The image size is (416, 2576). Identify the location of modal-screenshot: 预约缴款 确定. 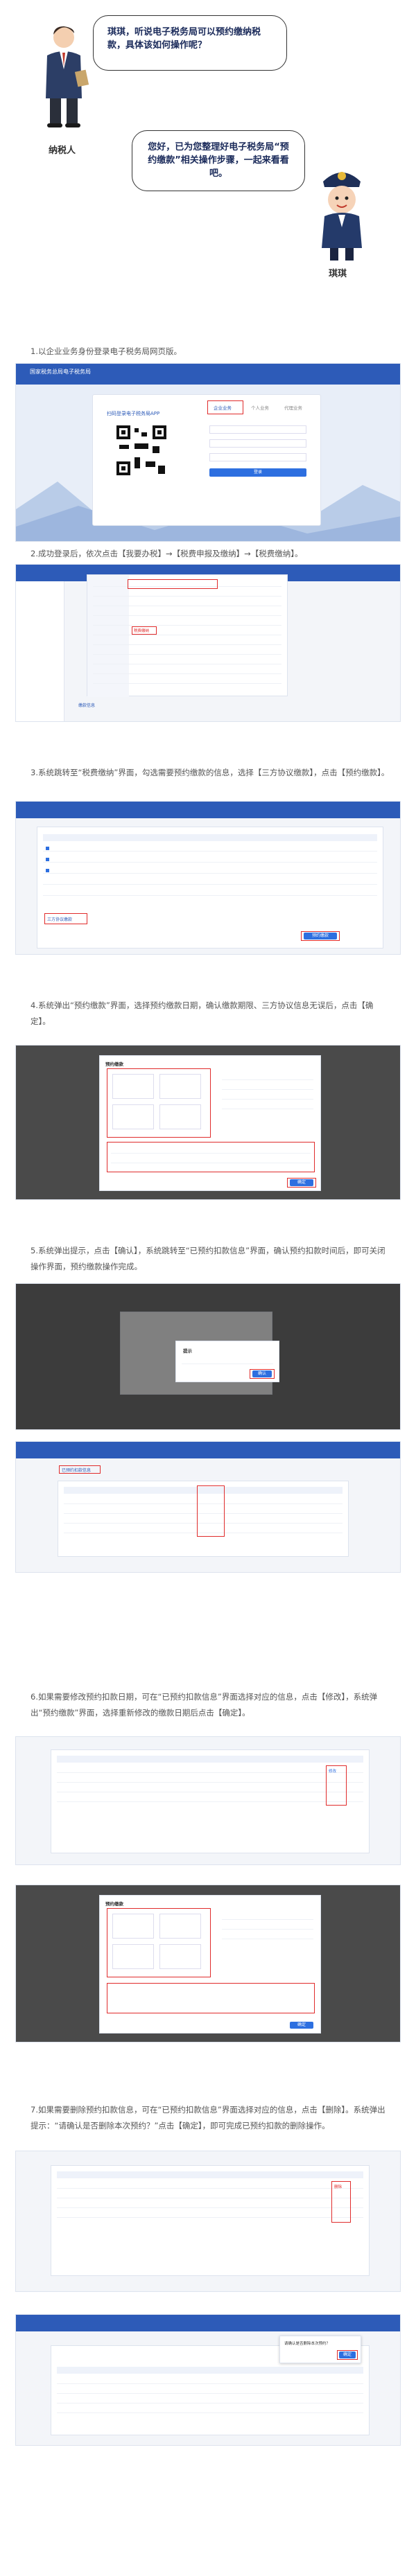
(208, 1122).